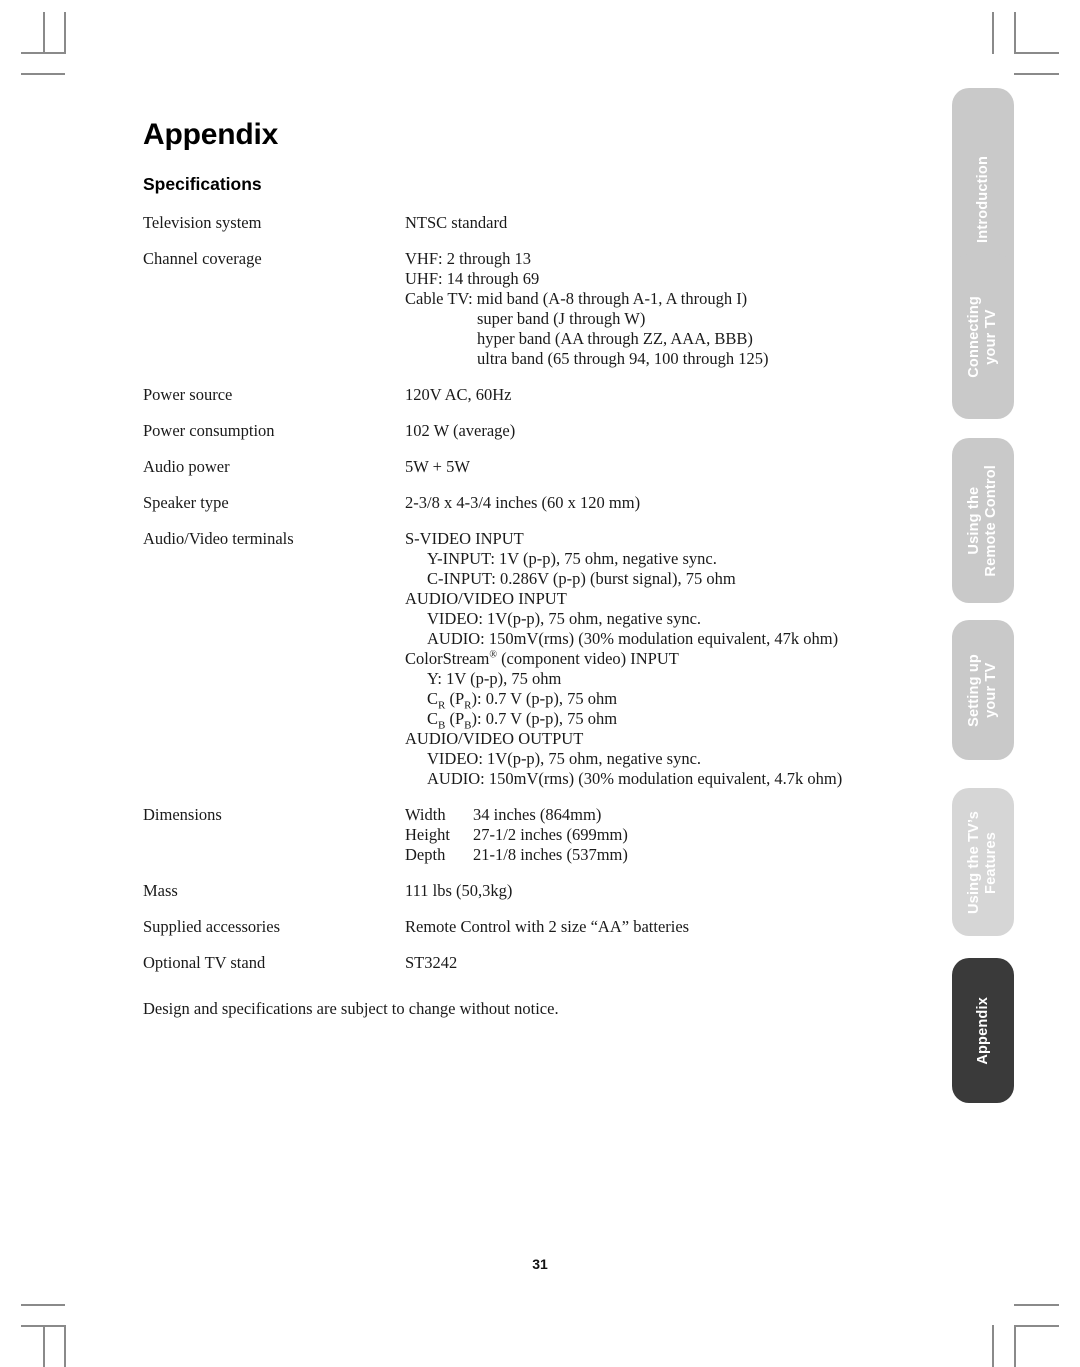 This screenshot has width=1080, height=1367. Describe the element at coordinates (659, 815) in the screenshot. I see `dimension-line: Width 34 inches (864mm)` at that location.